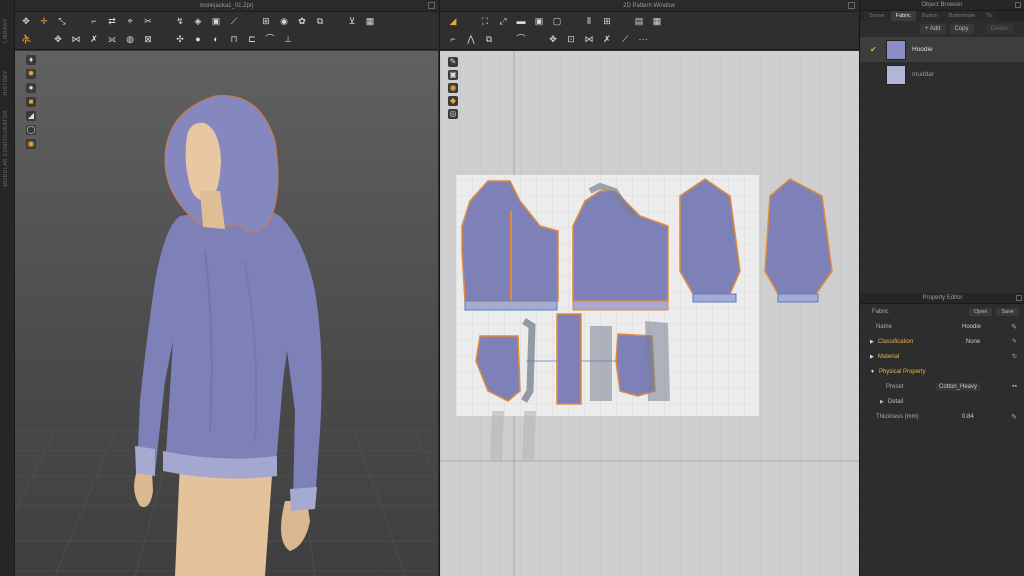 This screenshot has height=576, width=1024. Describe the element at coordinates (453, 39) in the screenshot. I see `internal-line-icon: ⌐` at that location.